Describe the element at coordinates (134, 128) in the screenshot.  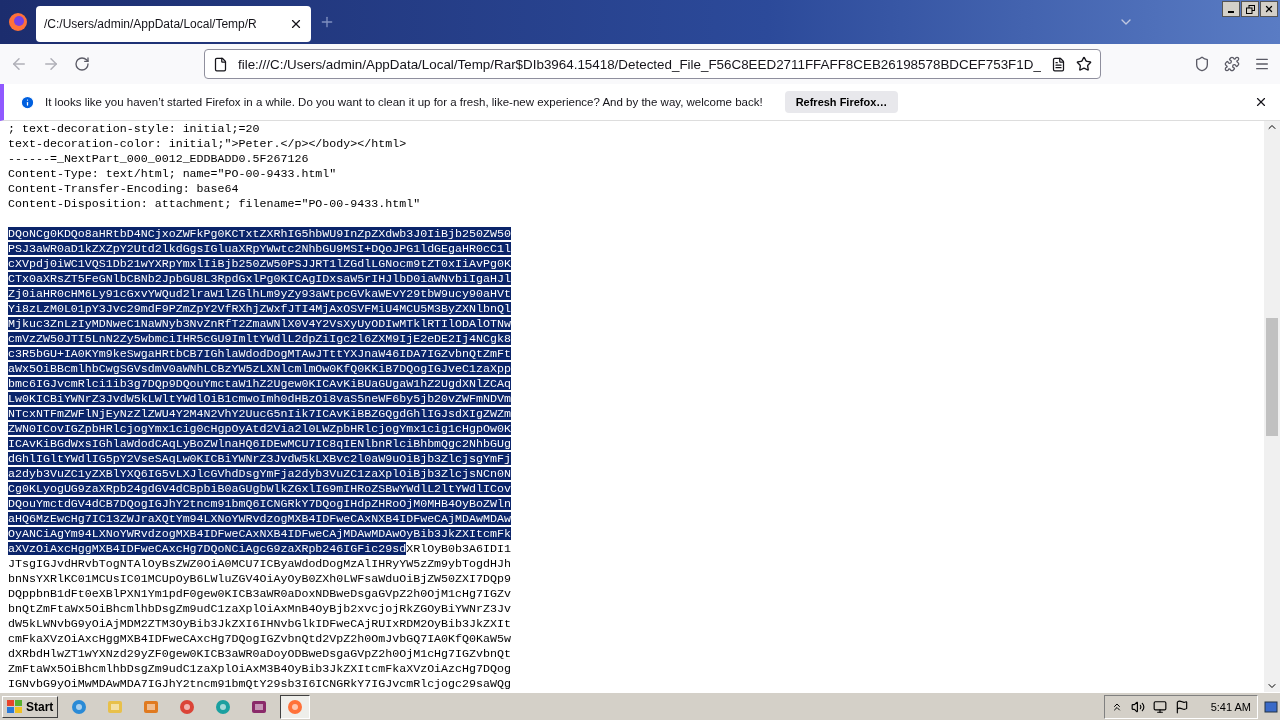
I see `code-line: ; text-decoration-style: initial;=20` at that location.